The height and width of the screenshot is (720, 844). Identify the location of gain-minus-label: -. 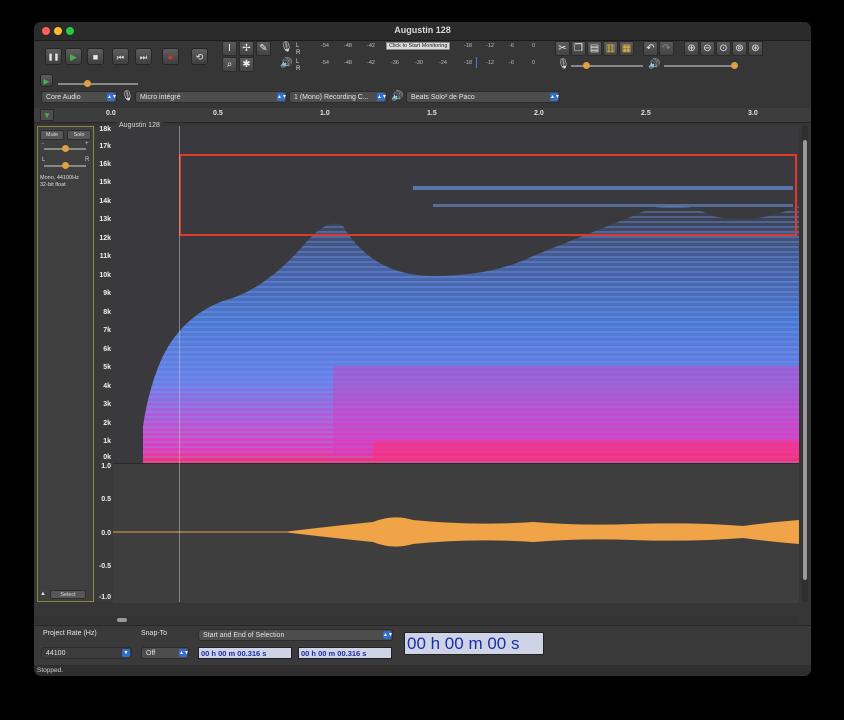
(43, 144).